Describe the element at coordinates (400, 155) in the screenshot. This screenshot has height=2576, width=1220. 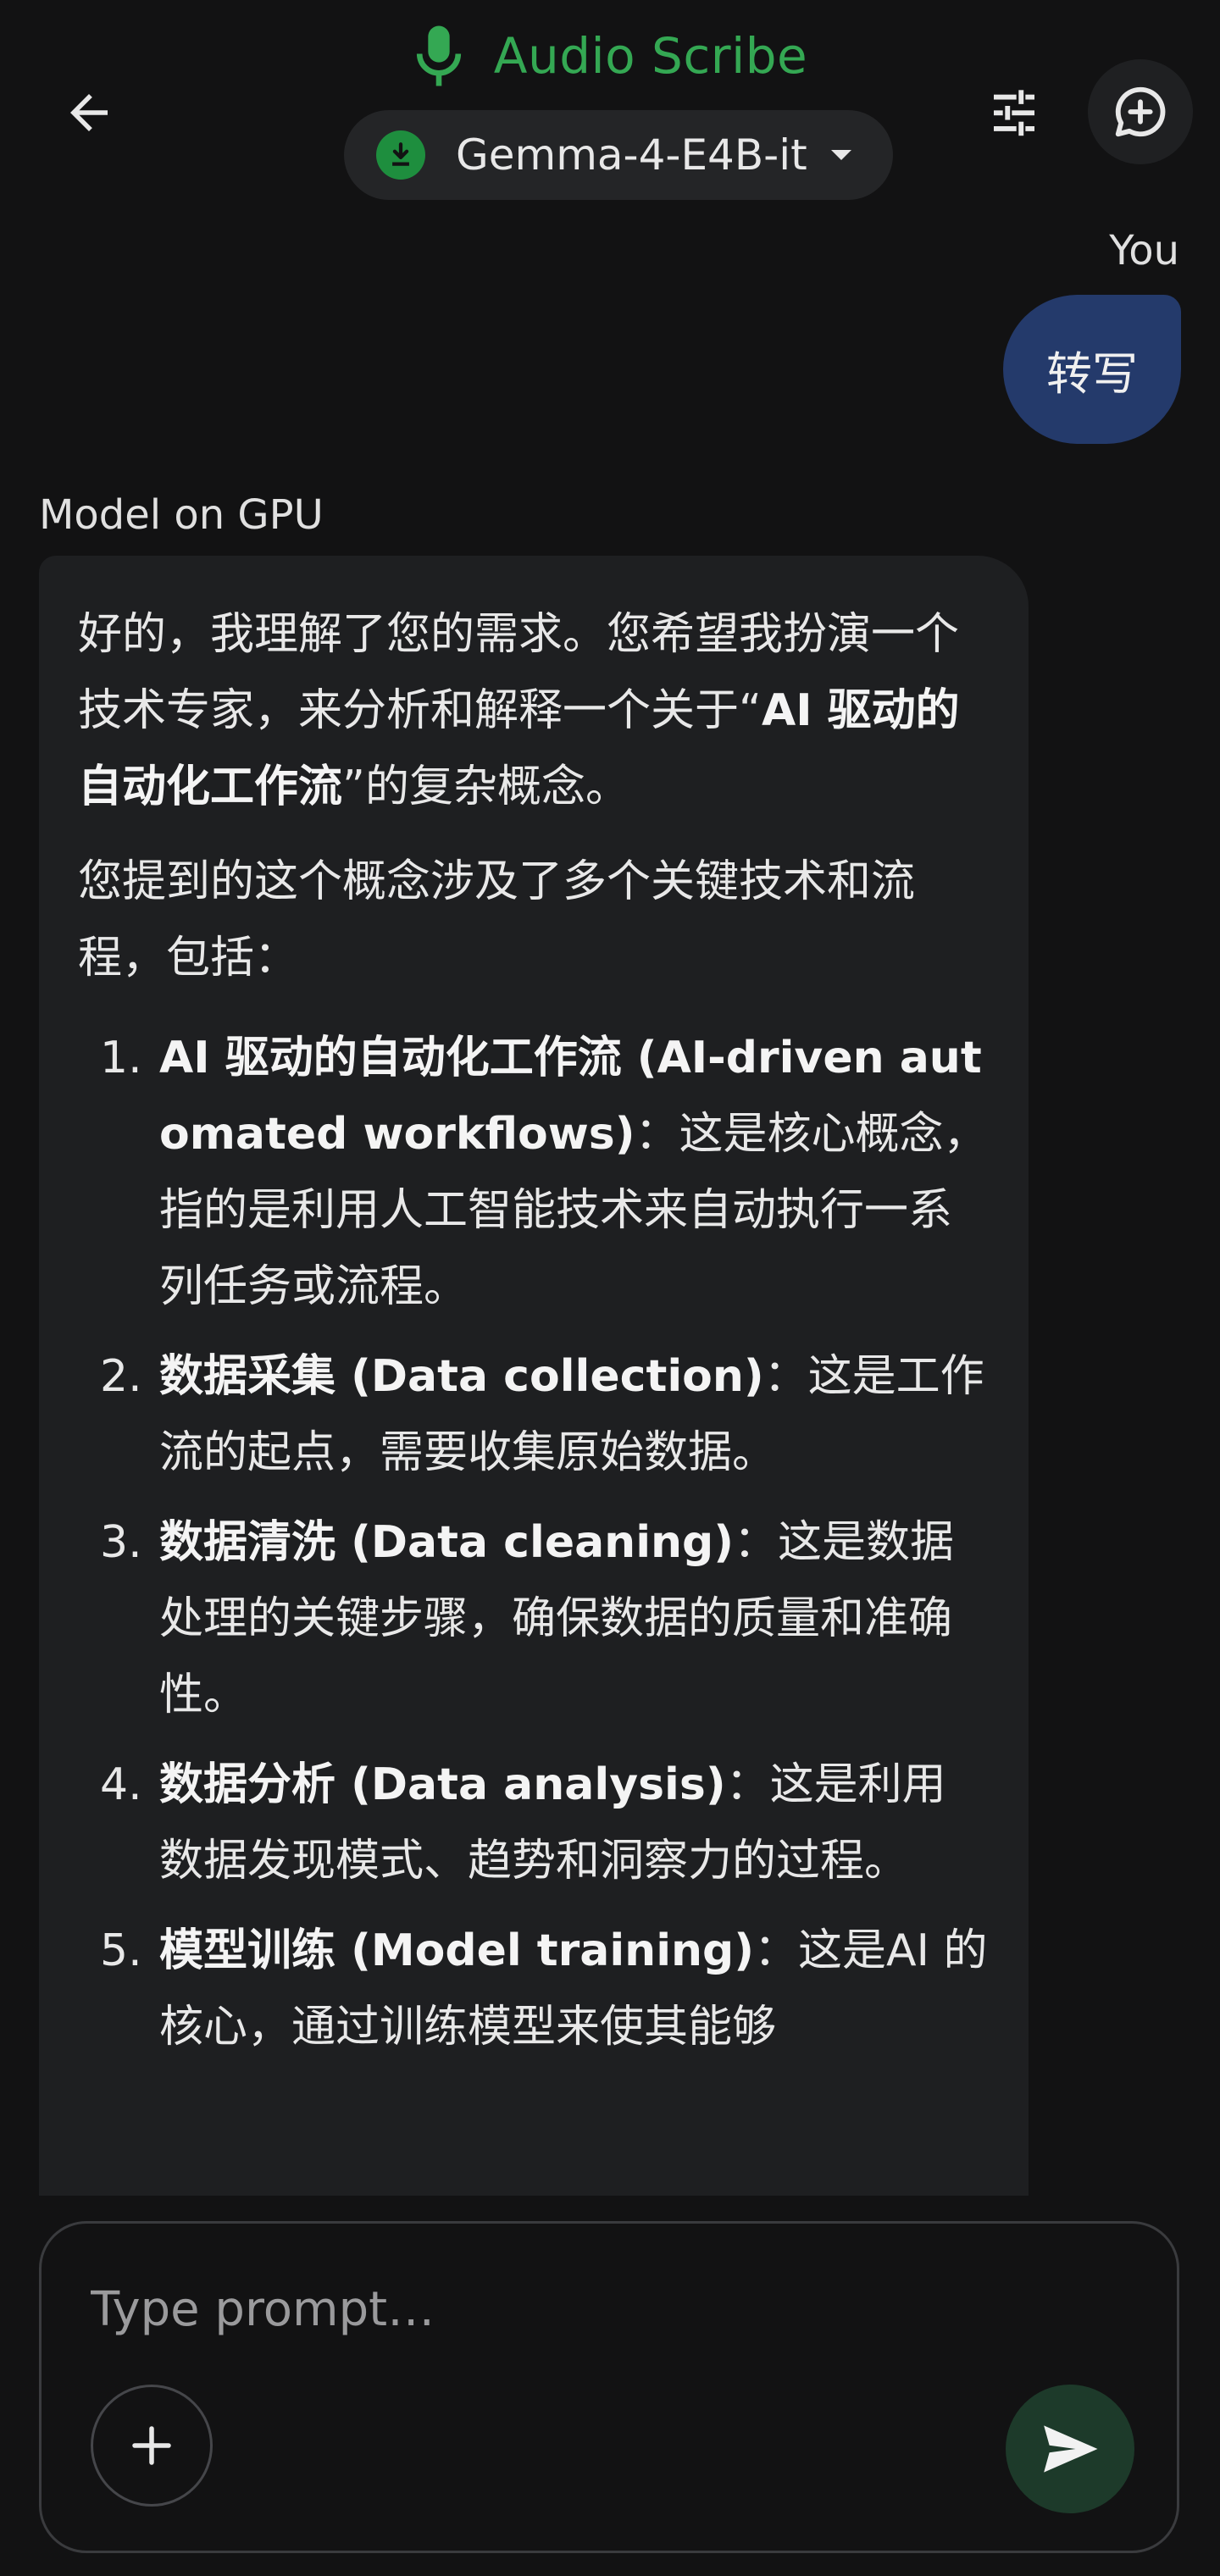
I see `download-icon` at that location.